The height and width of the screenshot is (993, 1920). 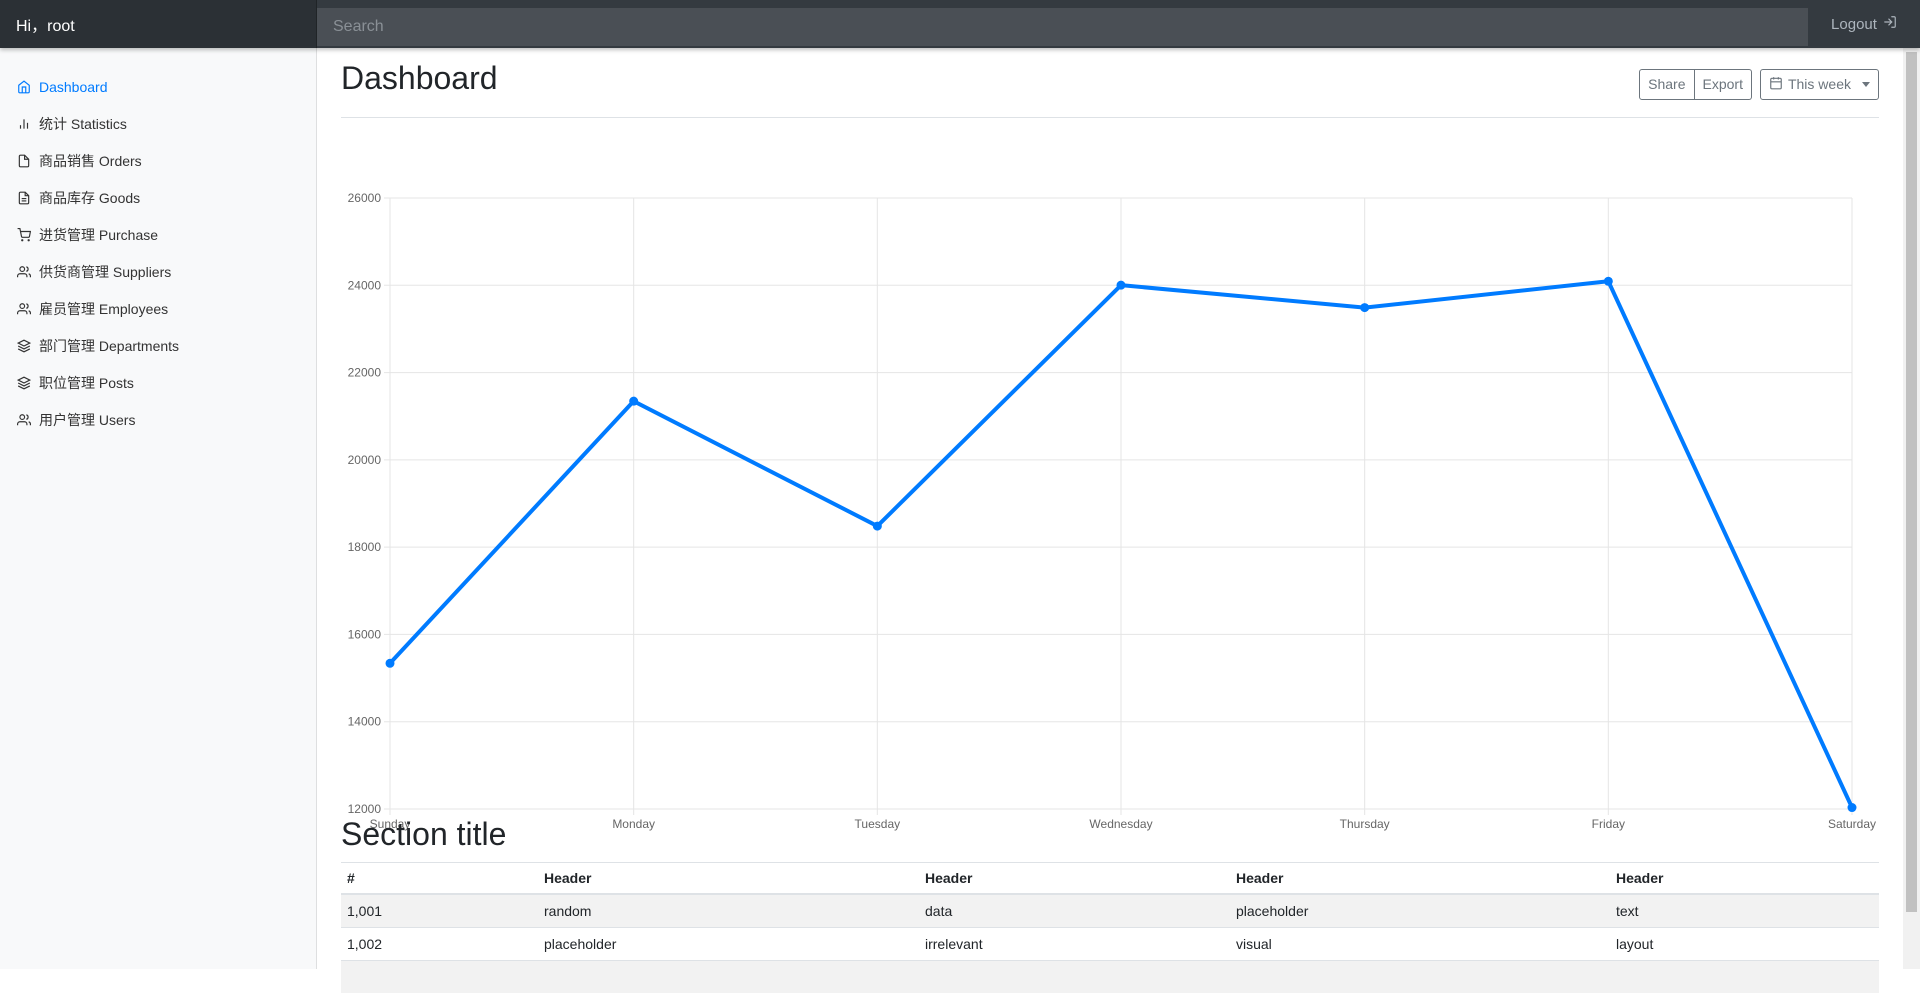 I want to click on page-header: Dashboard Share Export This week, so click(x=1110, y=83).